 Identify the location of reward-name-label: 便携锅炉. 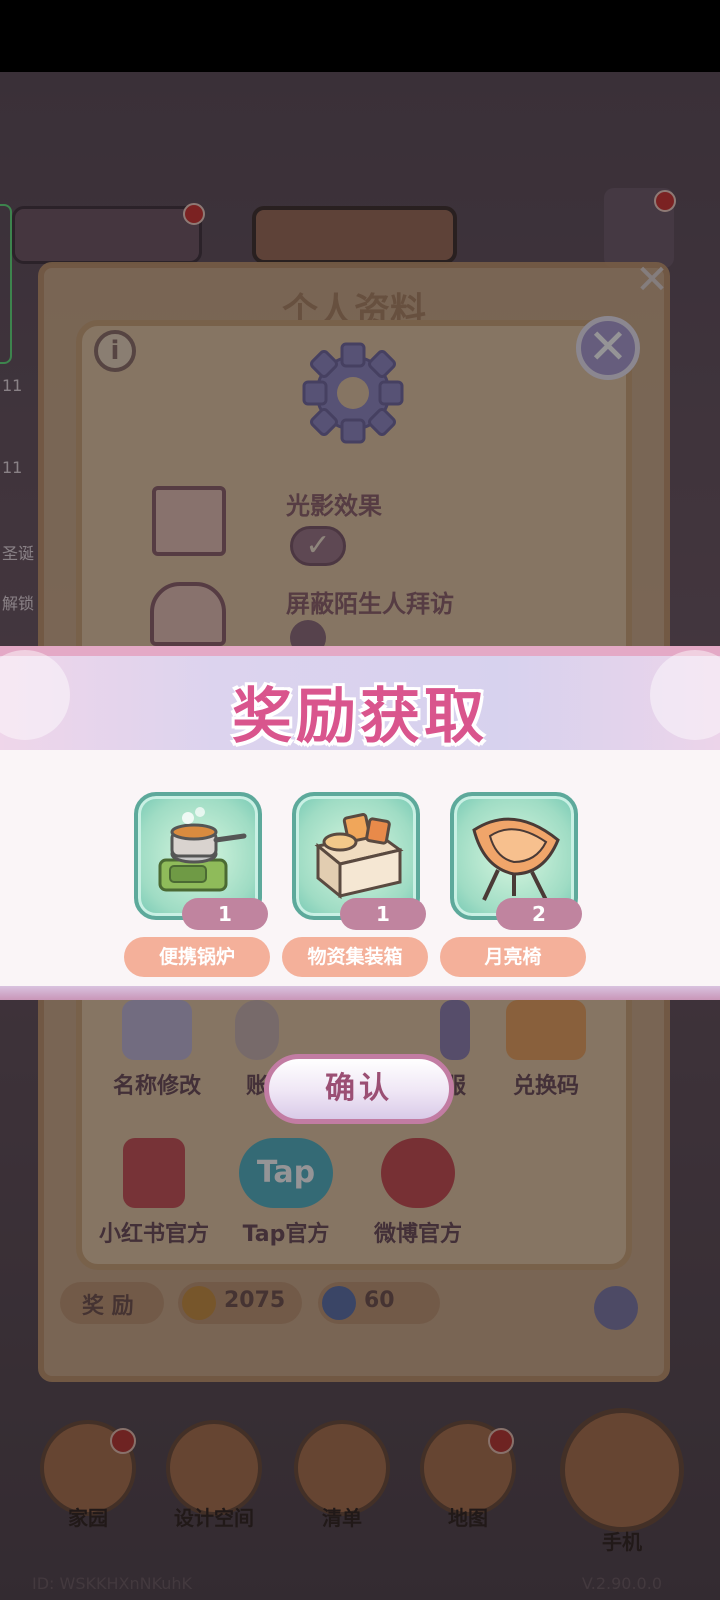
(197, 957).